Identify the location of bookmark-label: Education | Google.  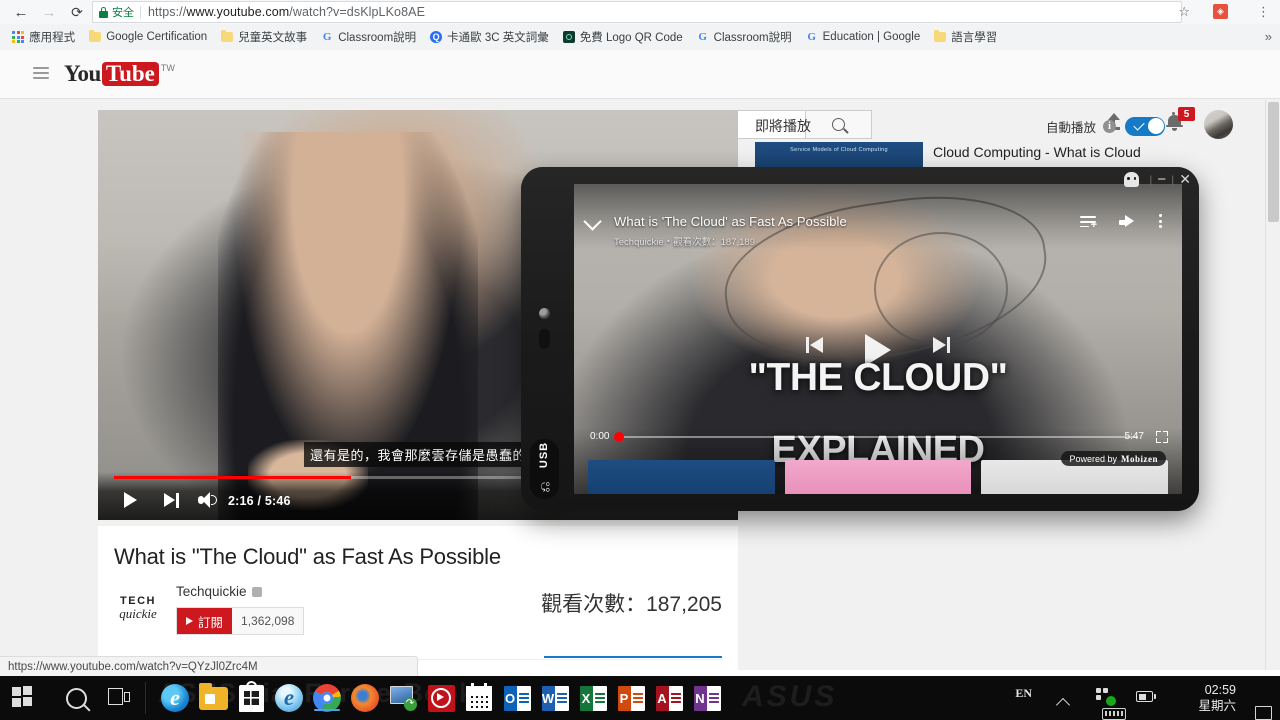
(871, 37).